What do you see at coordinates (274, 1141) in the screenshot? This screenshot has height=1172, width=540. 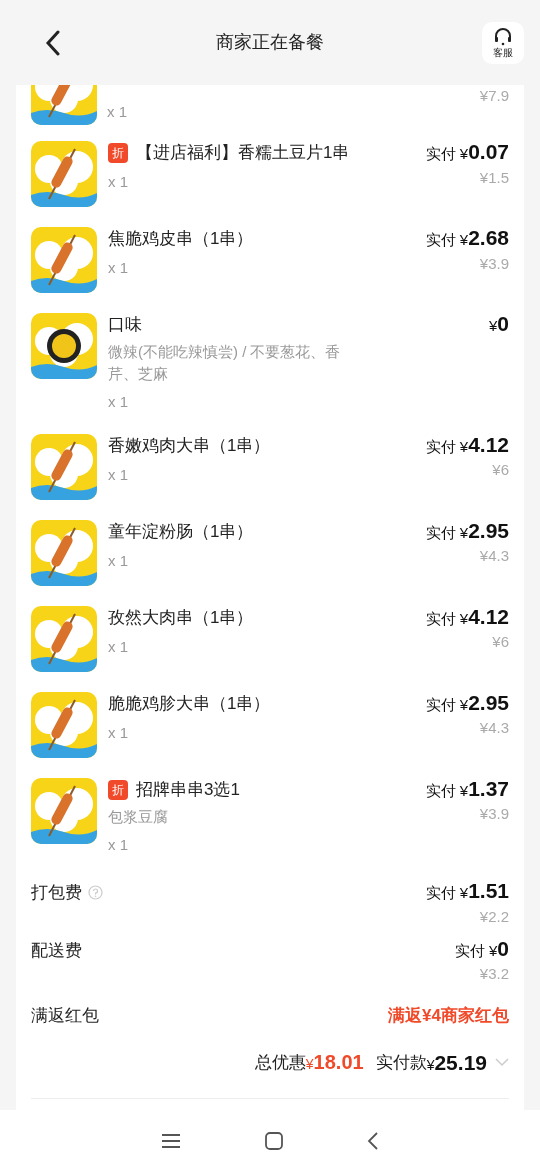 I see `home-icon` at bounding box center [274, 1141].